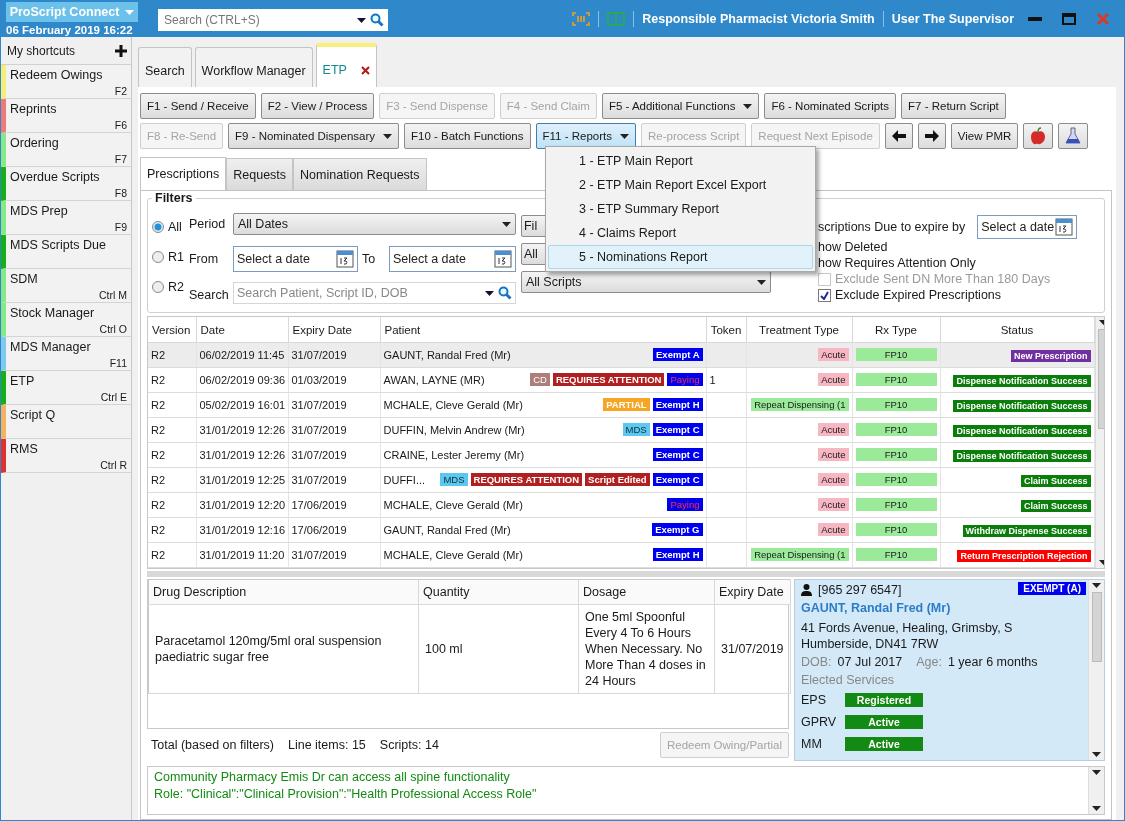 The height and width of the screenshot is (821, 1125). What do you see at coordinates (726, 330) in the screenshot?
I see `column-header: Token` at bounding box center [726, 330].